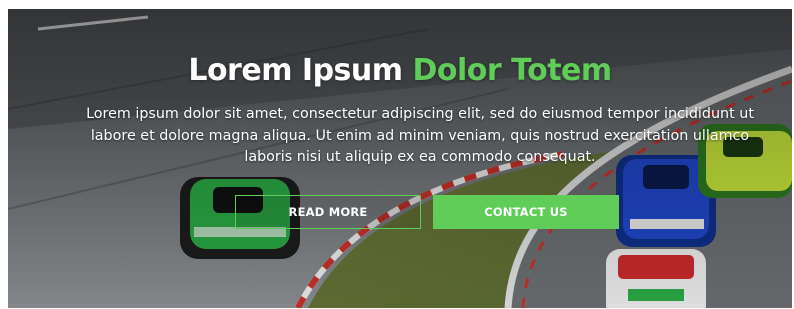  I want to click on hero-title: Lorem Ipsum Dolor Totem, so click(400, 70).